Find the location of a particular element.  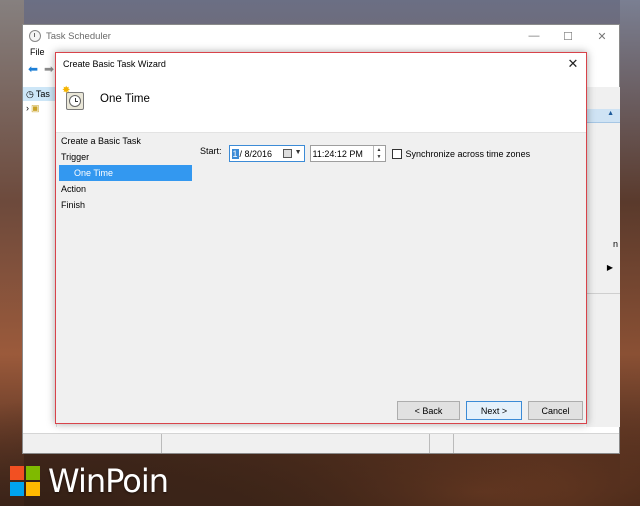

wizard-header: ✸ One Time is located at coordinates (321, 104).